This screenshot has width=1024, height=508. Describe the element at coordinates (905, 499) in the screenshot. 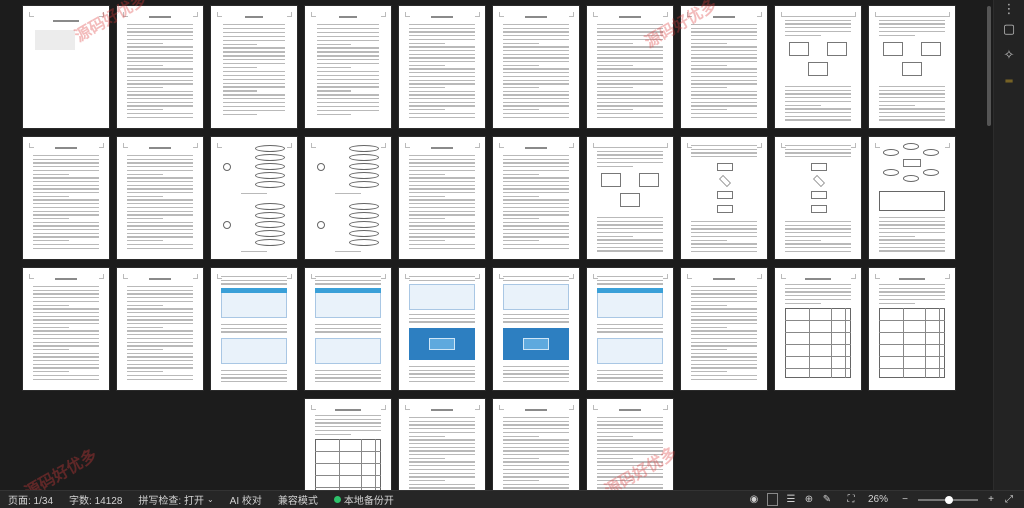

I see `zoom-out-button: −` at that location.